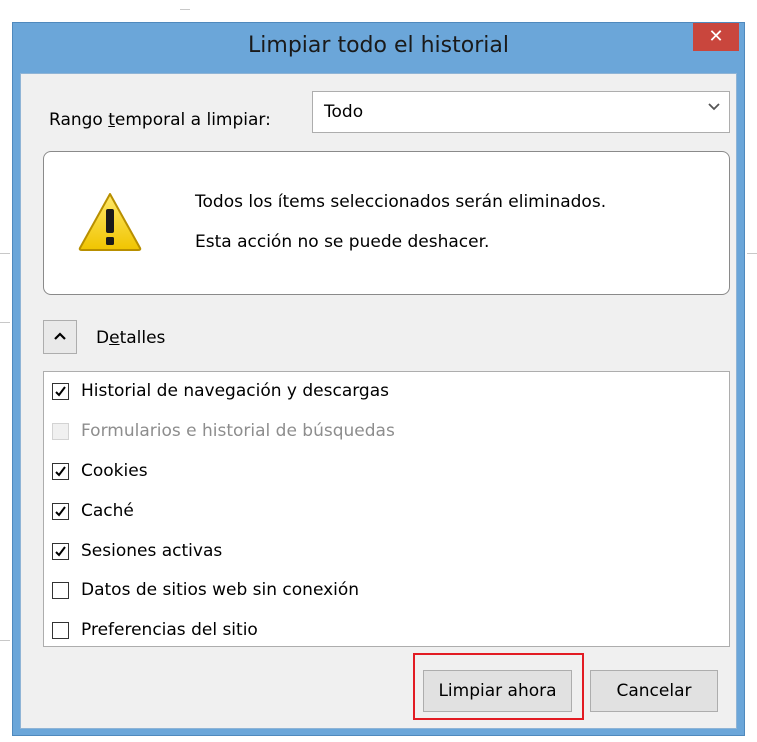  I want to click on time-range-value: Todo, so click(344, 112).